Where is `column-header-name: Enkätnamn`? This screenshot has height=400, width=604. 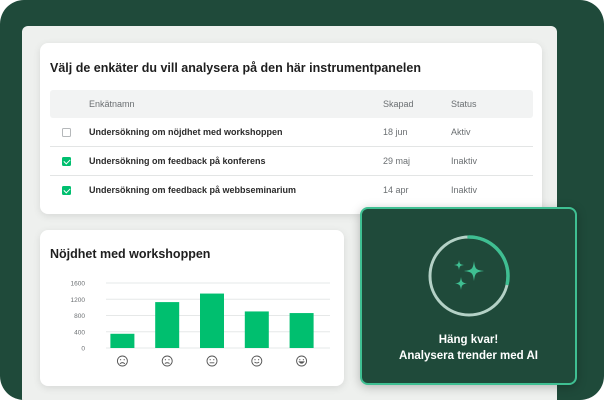 column-header-name: Enkätnamn is located at coordinates (112, 104).